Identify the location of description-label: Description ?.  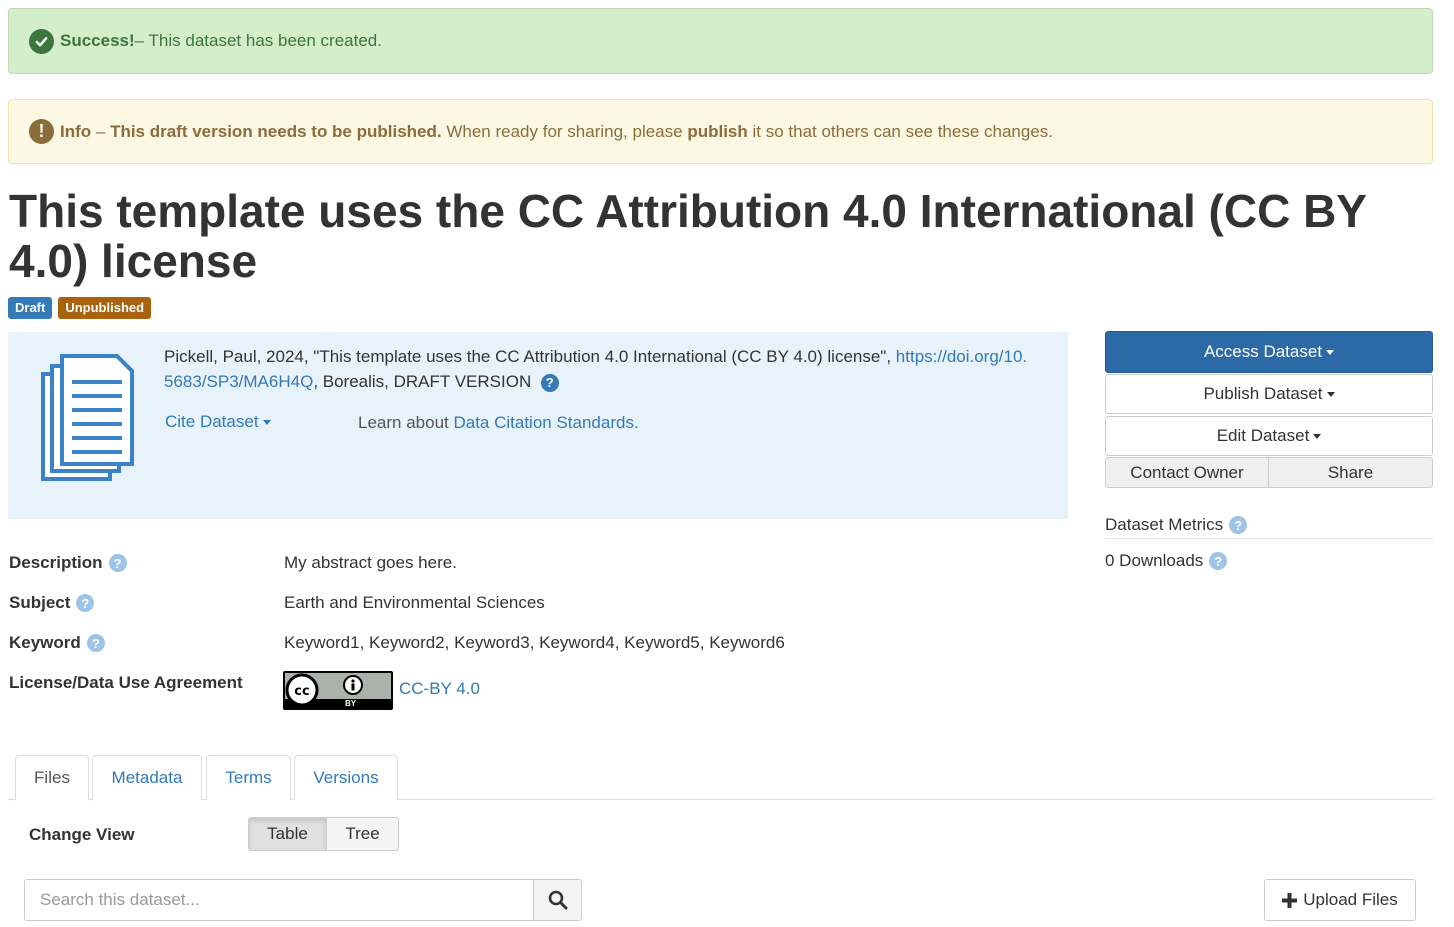
(68, 563).